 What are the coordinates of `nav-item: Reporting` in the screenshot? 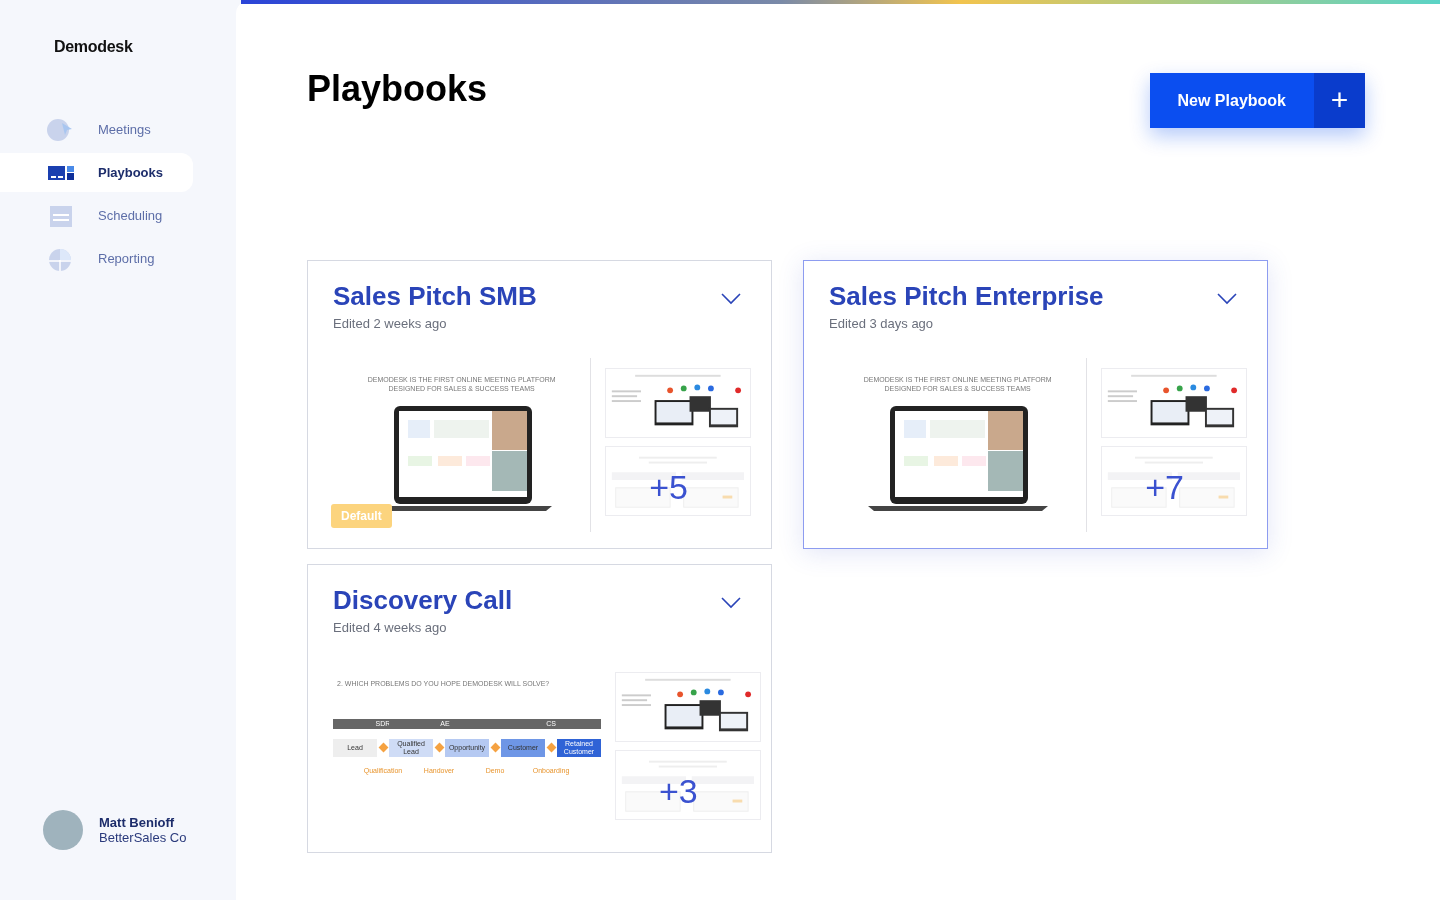 It's located at (96, 258).